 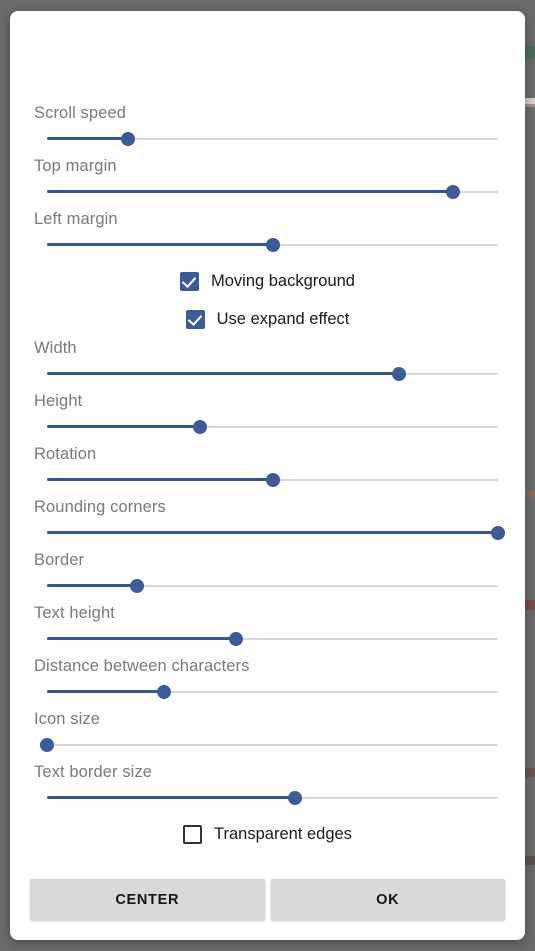 What do you see at coordinates (76, 219) in the screenshot?
I see `slider-label: Left margin` at bounding box center [76, 219].